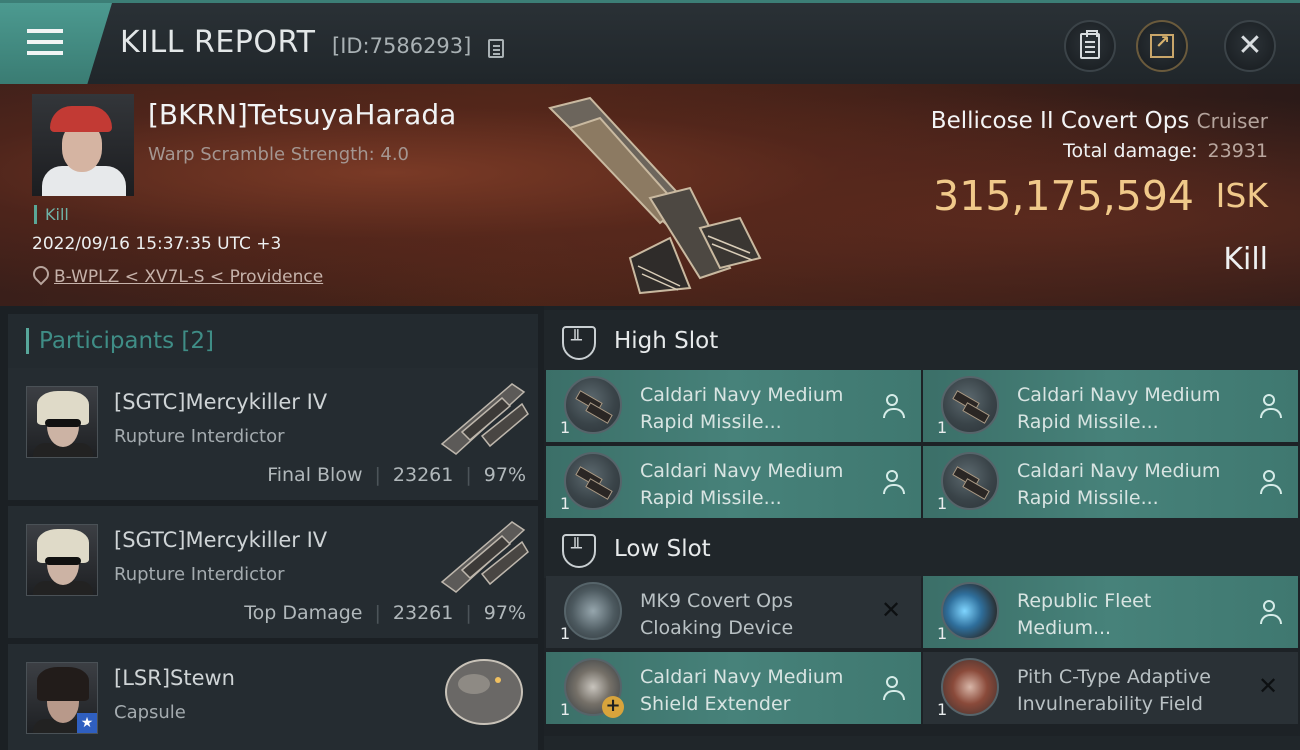 This screenshot has width=1300, height=750. Describe the element at coordinates (922, 743) in the screenshot. I see `mid-slot-header-peek` at that location.